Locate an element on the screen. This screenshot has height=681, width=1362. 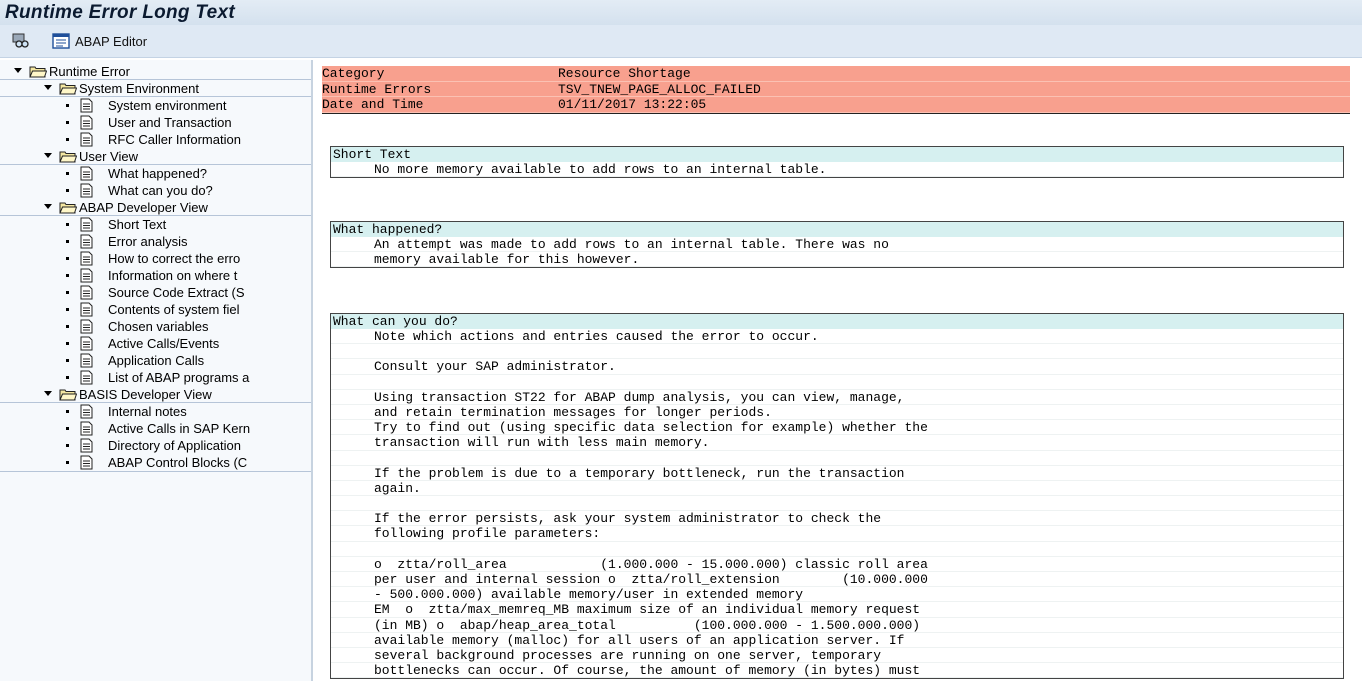
header-key: Runtime Errors is located at coordinates (377, 89).